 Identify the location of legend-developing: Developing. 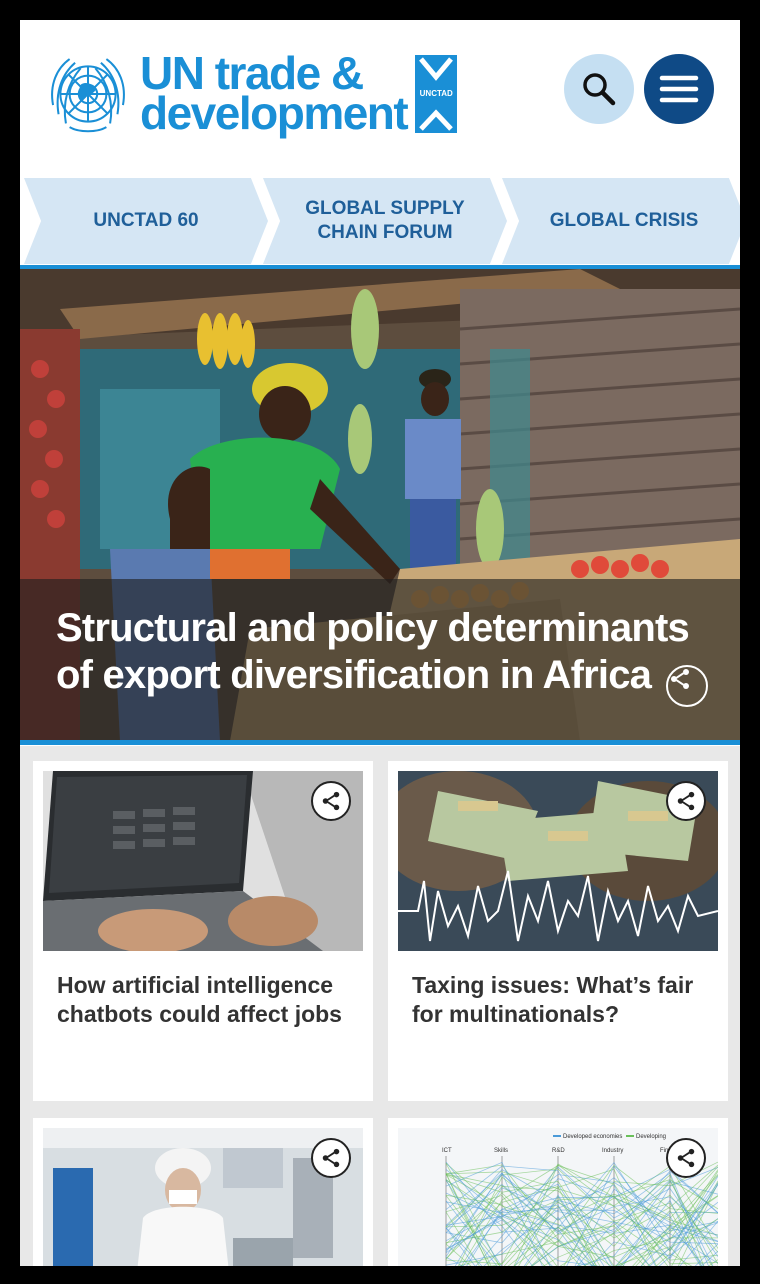
(651, 1137).